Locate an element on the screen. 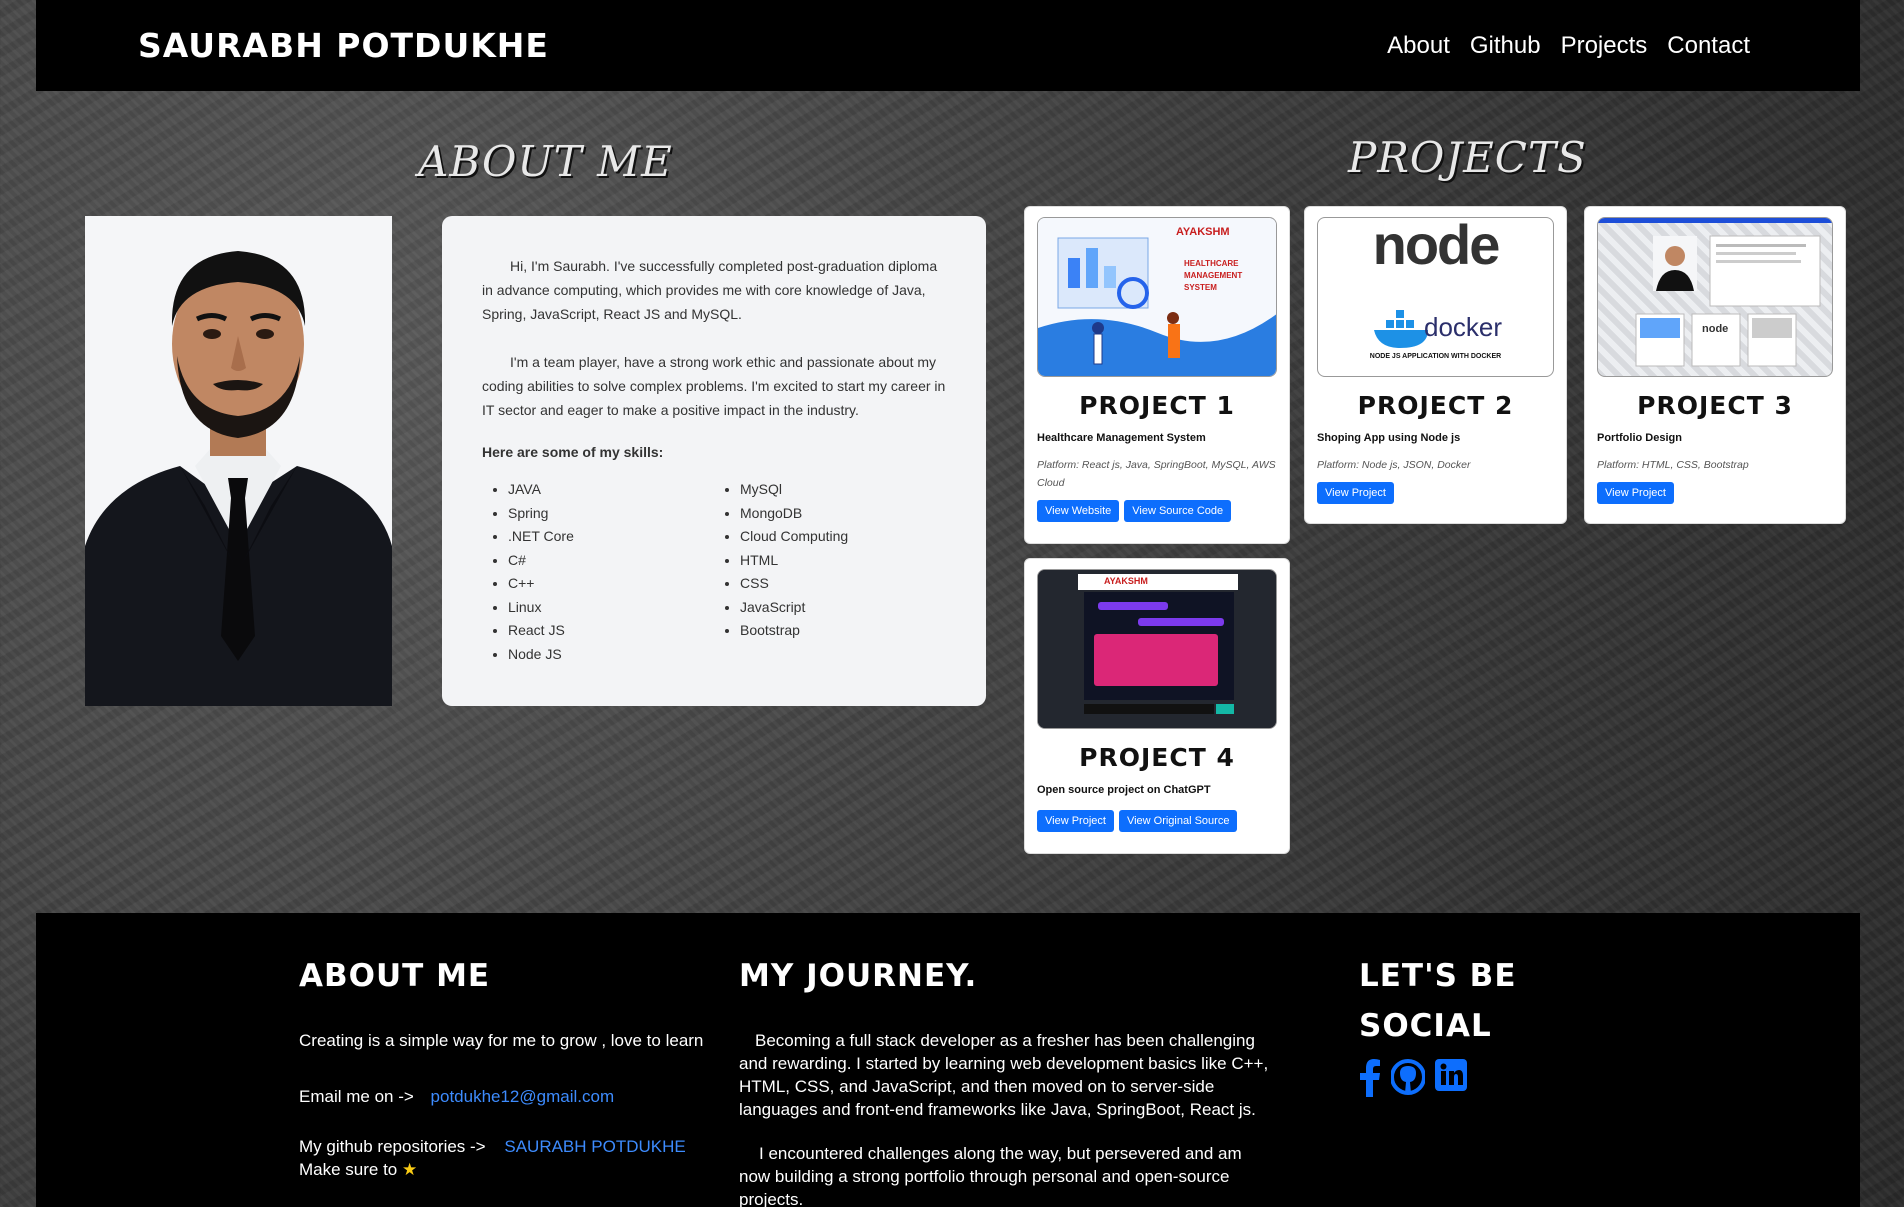  project-3-buttons: View Project is located at coordinates (1715, 493).